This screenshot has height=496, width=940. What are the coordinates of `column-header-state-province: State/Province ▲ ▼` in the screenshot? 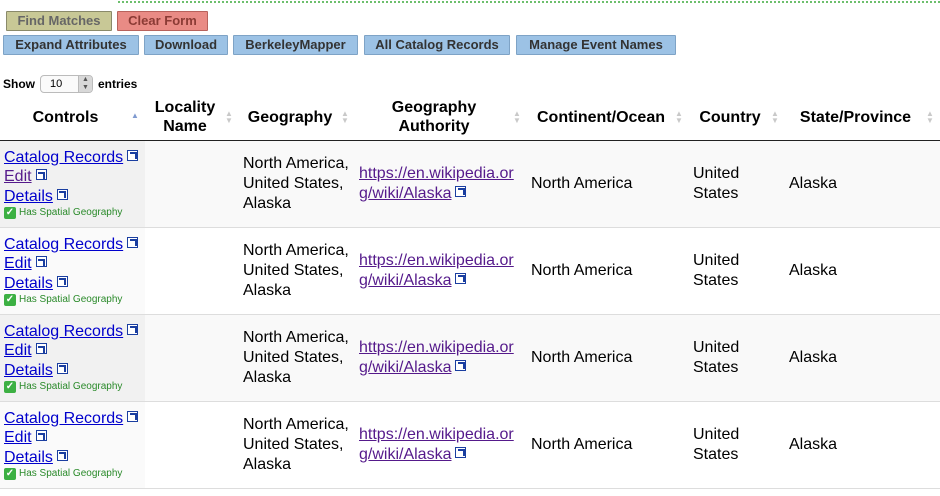 It's located at (862, 118).